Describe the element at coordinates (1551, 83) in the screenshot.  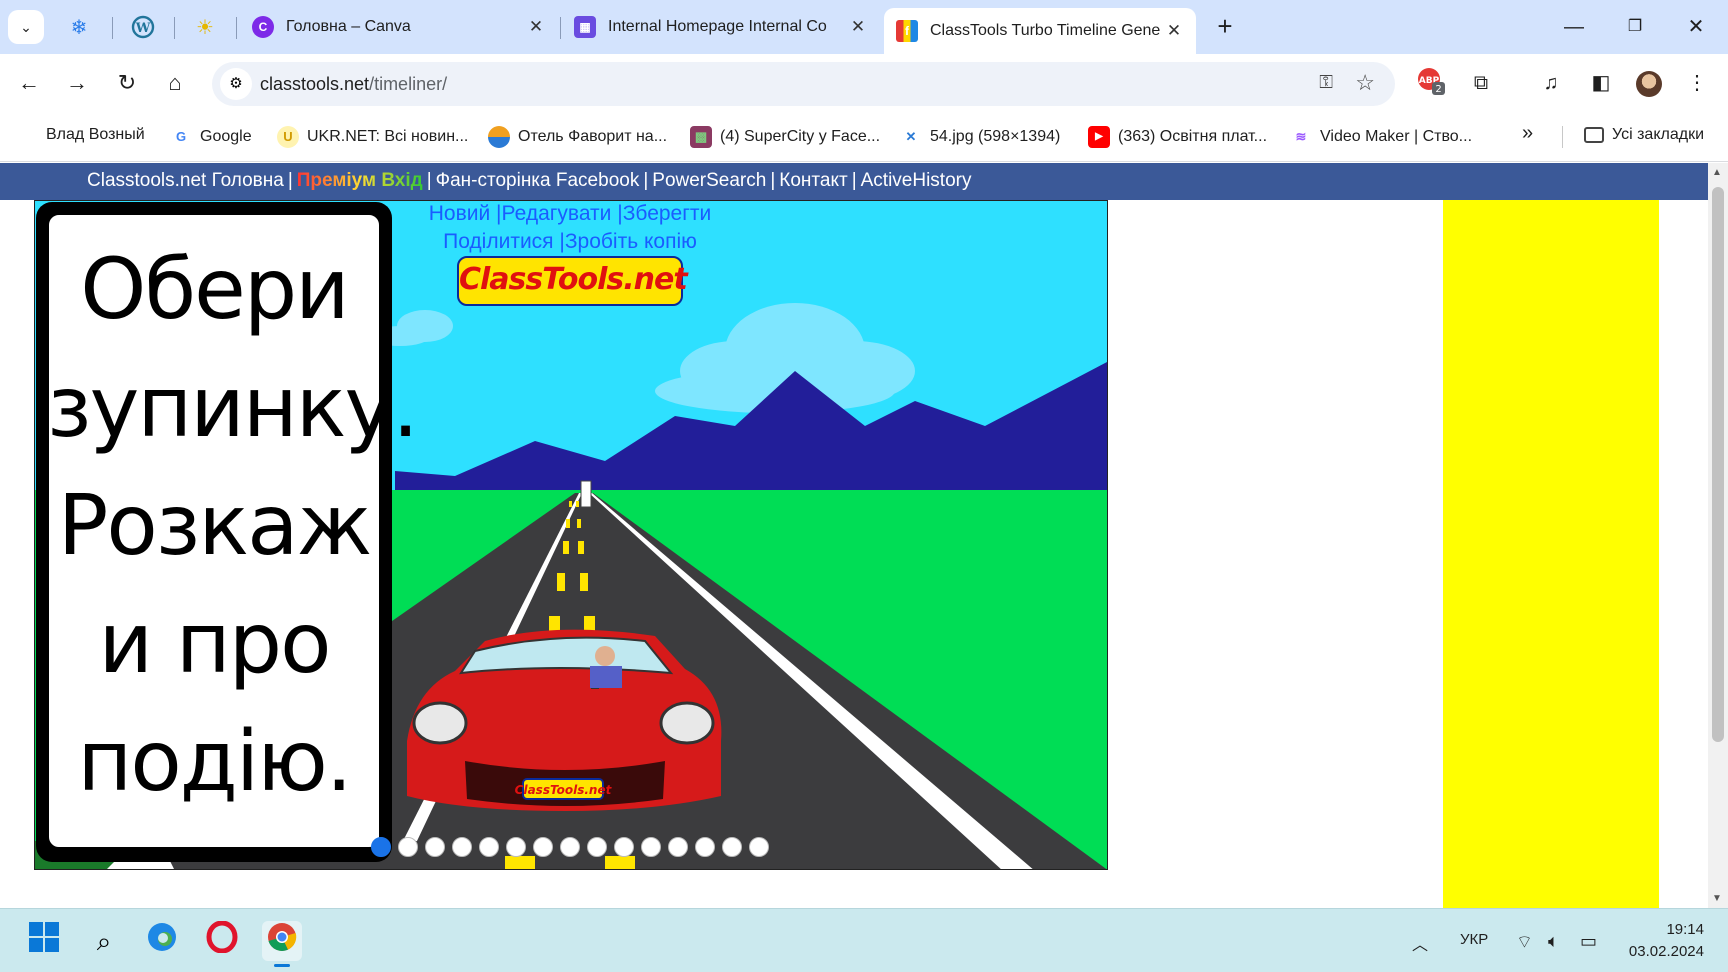
I see `media-control-button: ♫` at that location.